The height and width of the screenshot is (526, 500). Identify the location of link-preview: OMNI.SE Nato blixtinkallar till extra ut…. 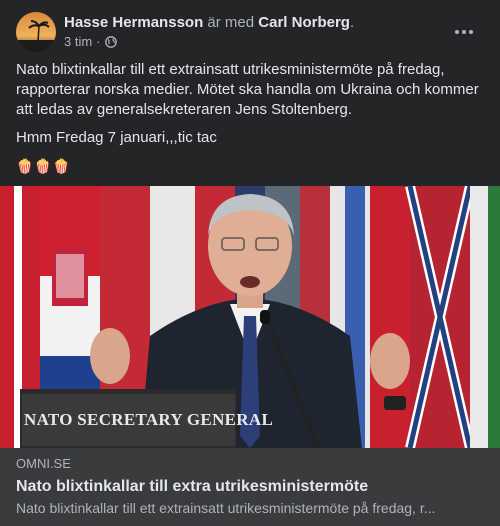
(250, 487).